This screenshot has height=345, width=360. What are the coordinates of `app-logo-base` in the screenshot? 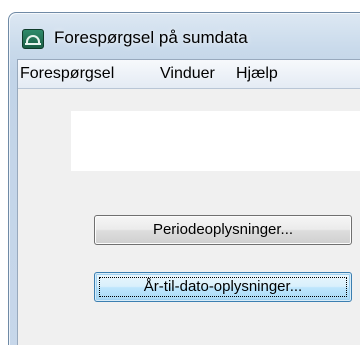 It's located at (33, 44).